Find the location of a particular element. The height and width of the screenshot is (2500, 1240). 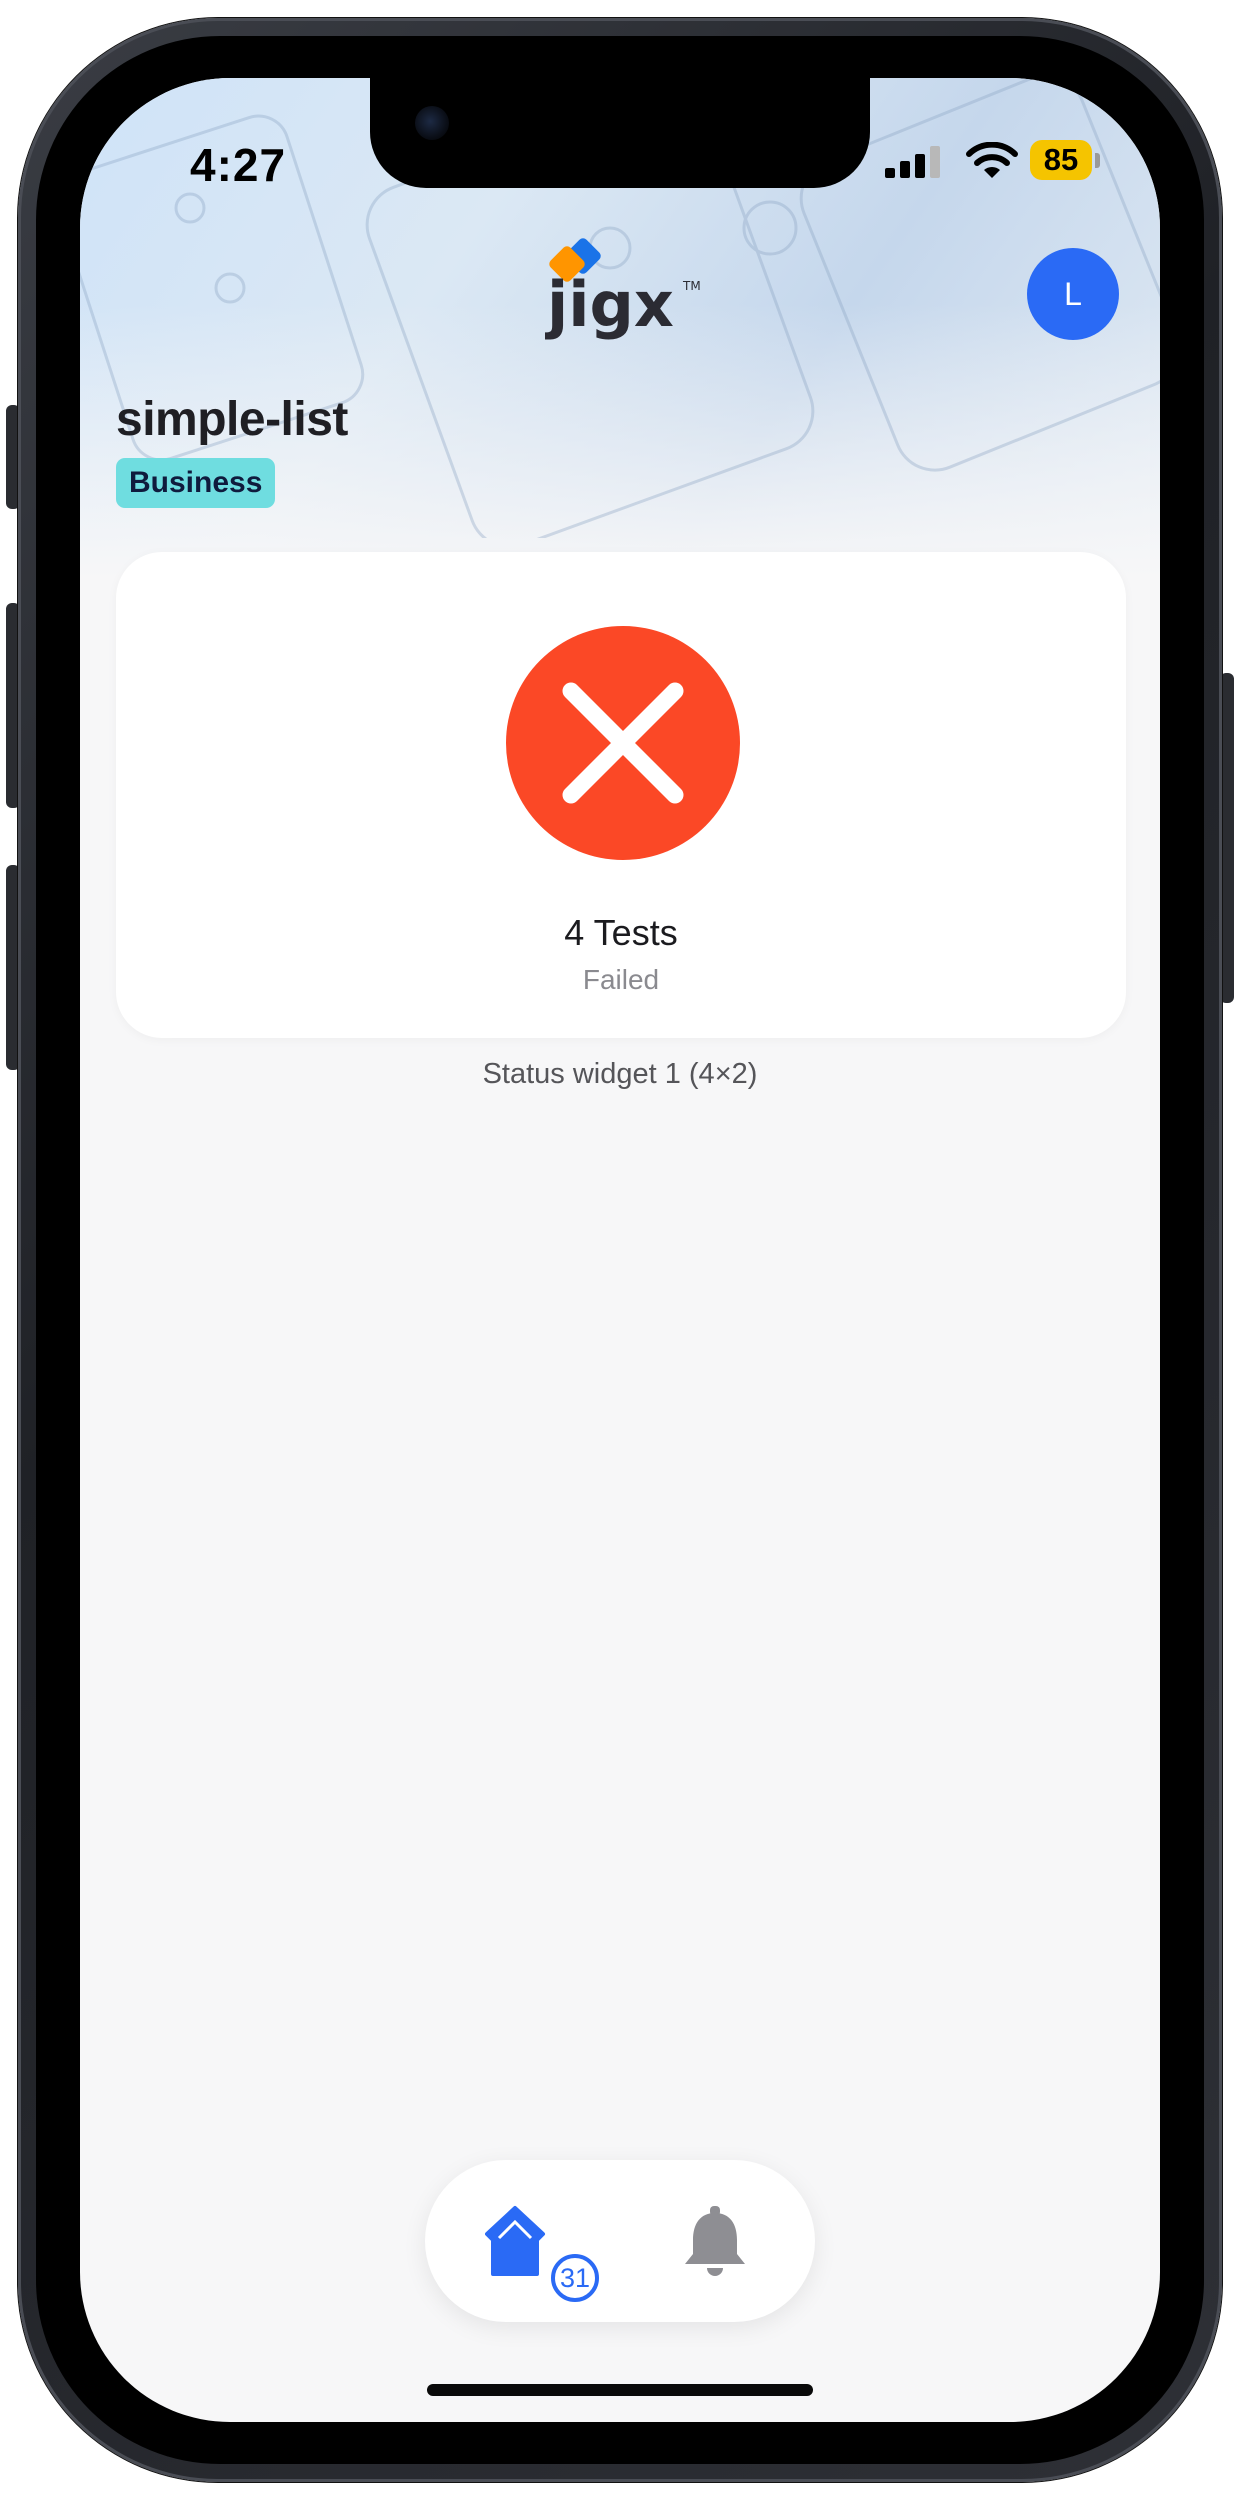

cellular-signal-icon is located at coordinates (912, 162).